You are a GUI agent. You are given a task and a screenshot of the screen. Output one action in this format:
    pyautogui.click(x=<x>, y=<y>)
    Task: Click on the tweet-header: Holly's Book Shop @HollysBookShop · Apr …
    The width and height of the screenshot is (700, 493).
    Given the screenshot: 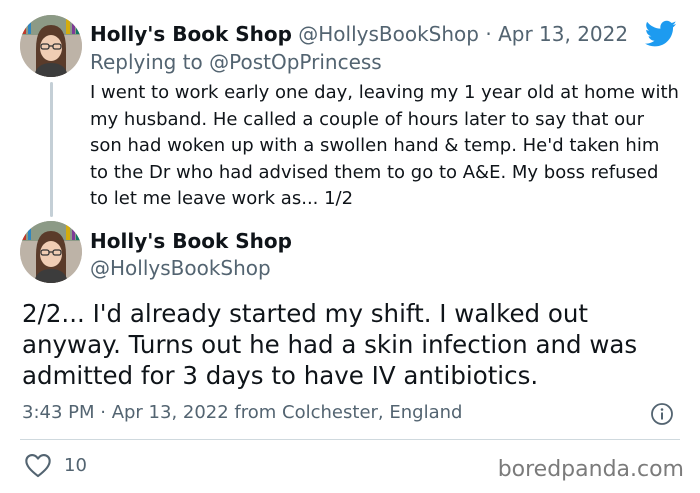 What is the action you would take?
    pyautogui.click(x=359, y=34)
    